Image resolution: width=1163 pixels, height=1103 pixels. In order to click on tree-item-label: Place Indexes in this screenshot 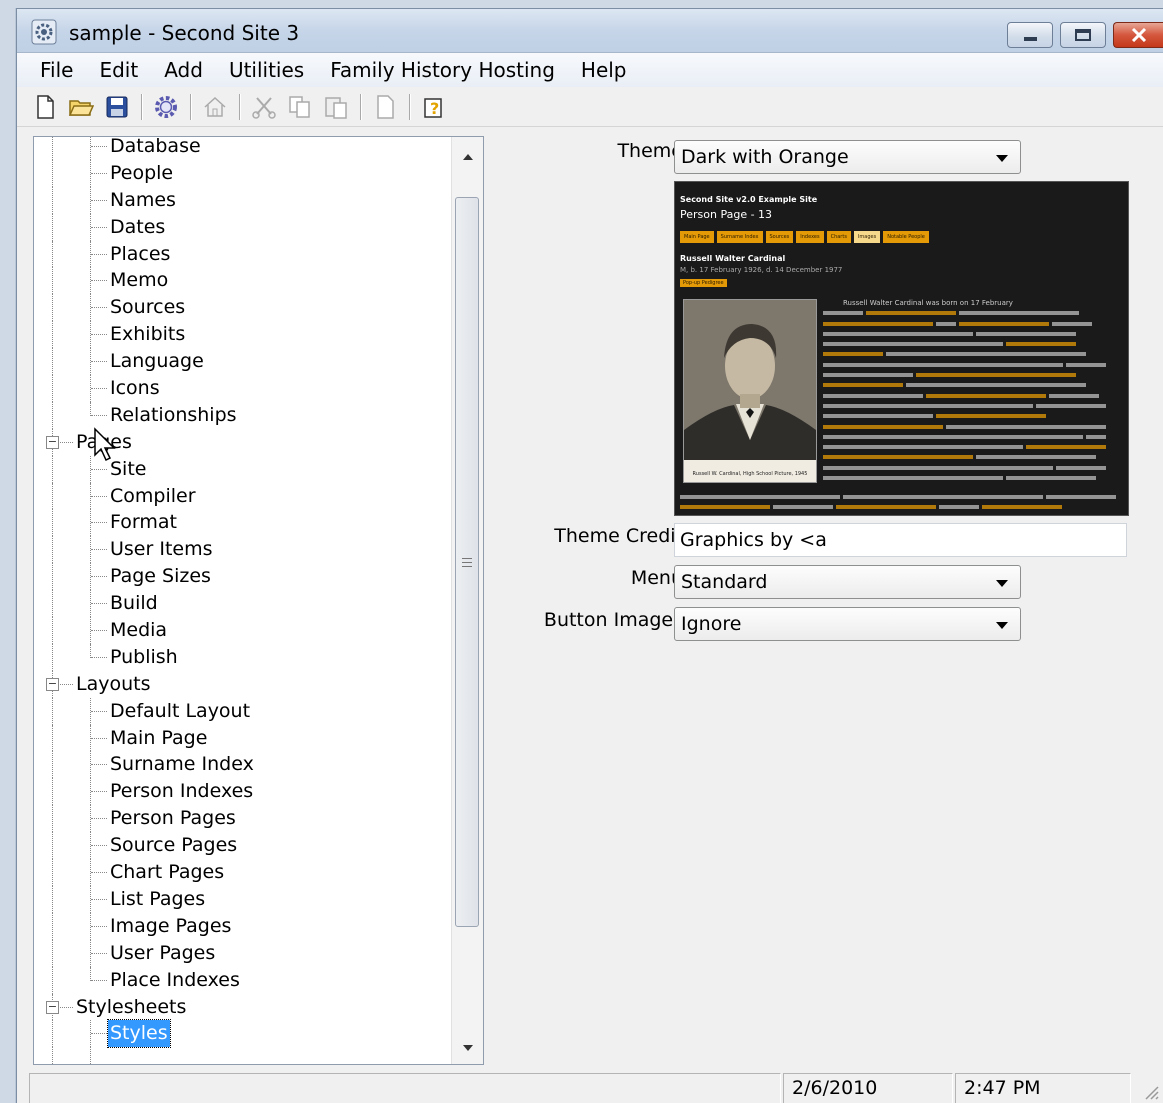, I will do `click(175, 979)`.